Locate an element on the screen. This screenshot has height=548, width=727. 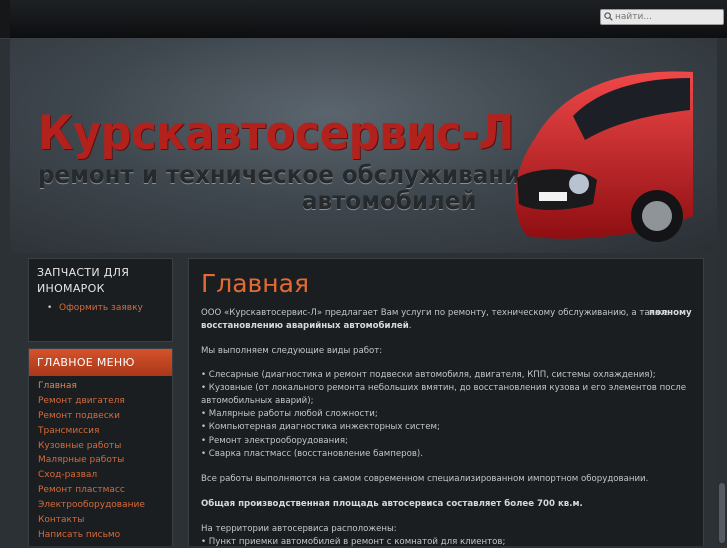
parts-box-title-line-1: ЗАПЧАСТИ ДЛЯ is located at coordinates (83, 272).